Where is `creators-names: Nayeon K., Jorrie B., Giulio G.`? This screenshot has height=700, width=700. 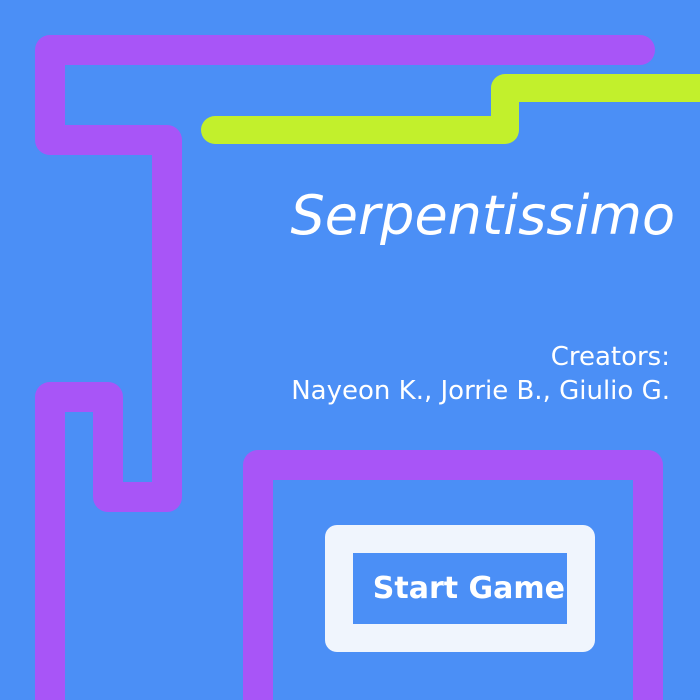
creators-names: Nayeon K., Jorrie B., Giulio G. is located at coordinates (480, 391).